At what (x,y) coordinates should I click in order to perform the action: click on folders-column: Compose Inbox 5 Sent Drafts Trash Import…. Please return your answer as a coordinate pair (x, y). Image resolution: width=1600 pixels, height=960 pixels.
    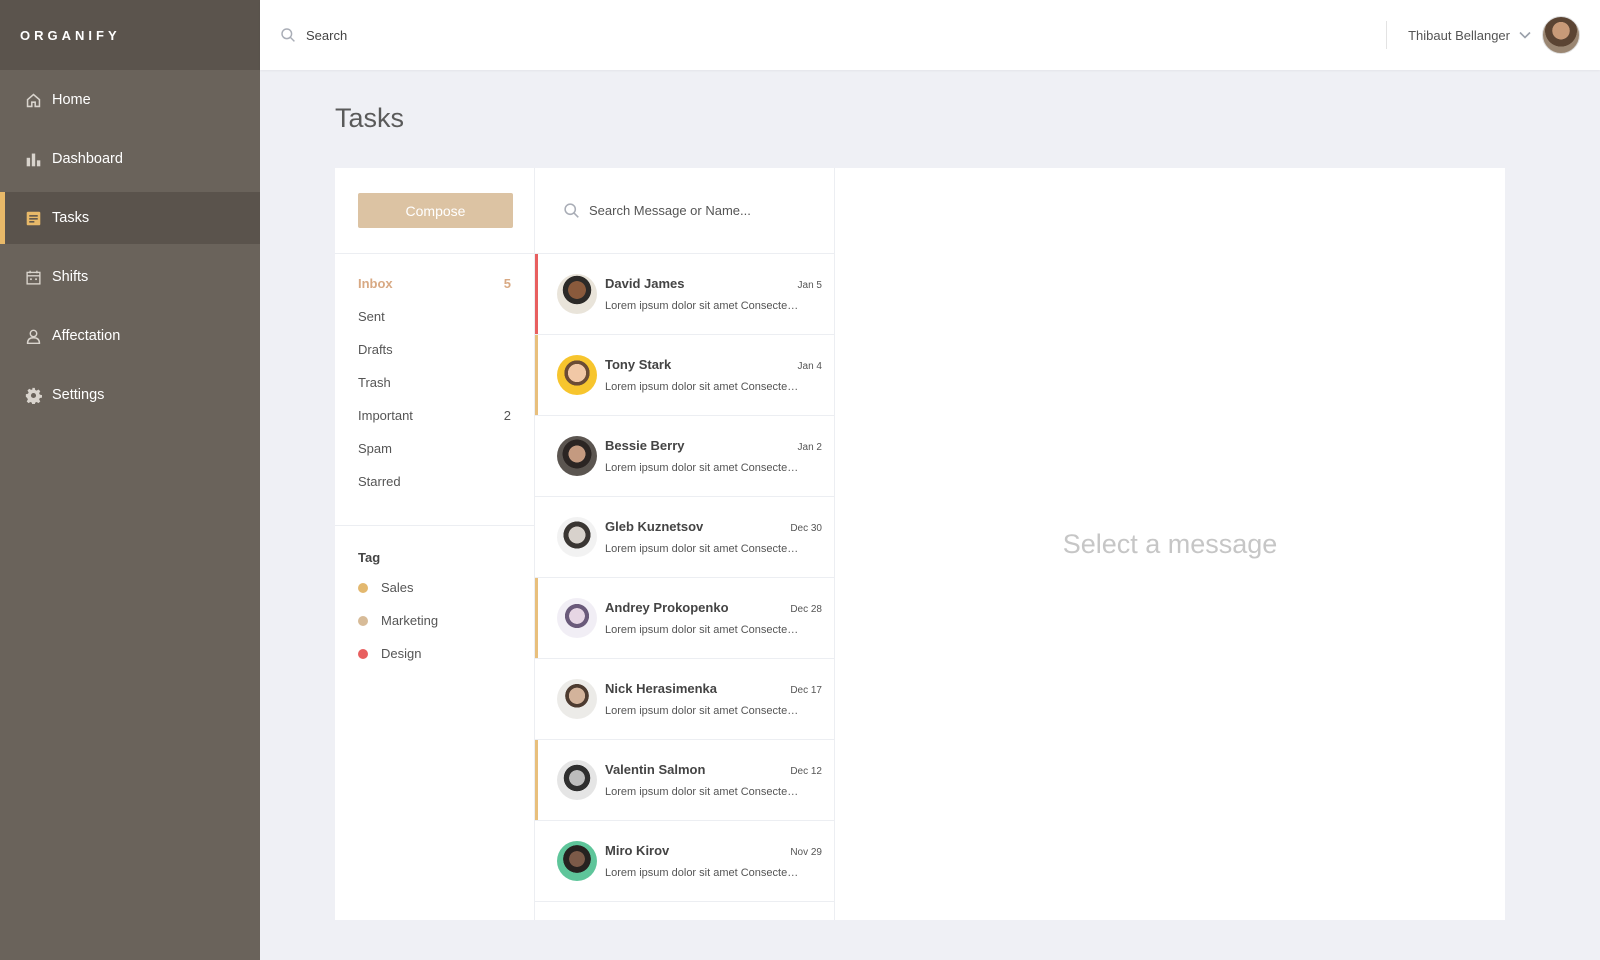
    Looking at the image, I should click on (435, 544).